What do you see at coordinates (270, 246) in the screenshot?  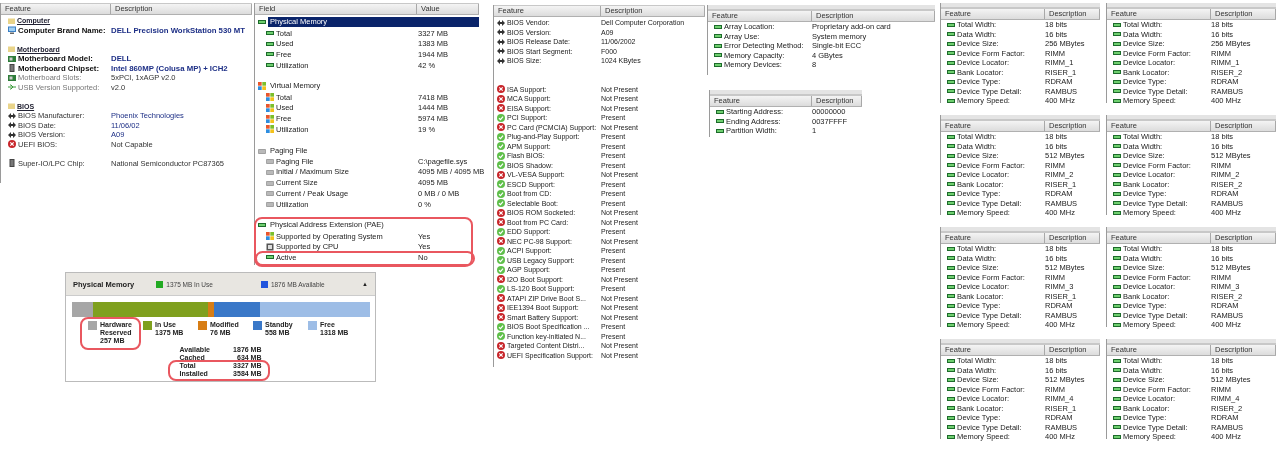 I see `processor-icon` at bounding box center [270, 246].